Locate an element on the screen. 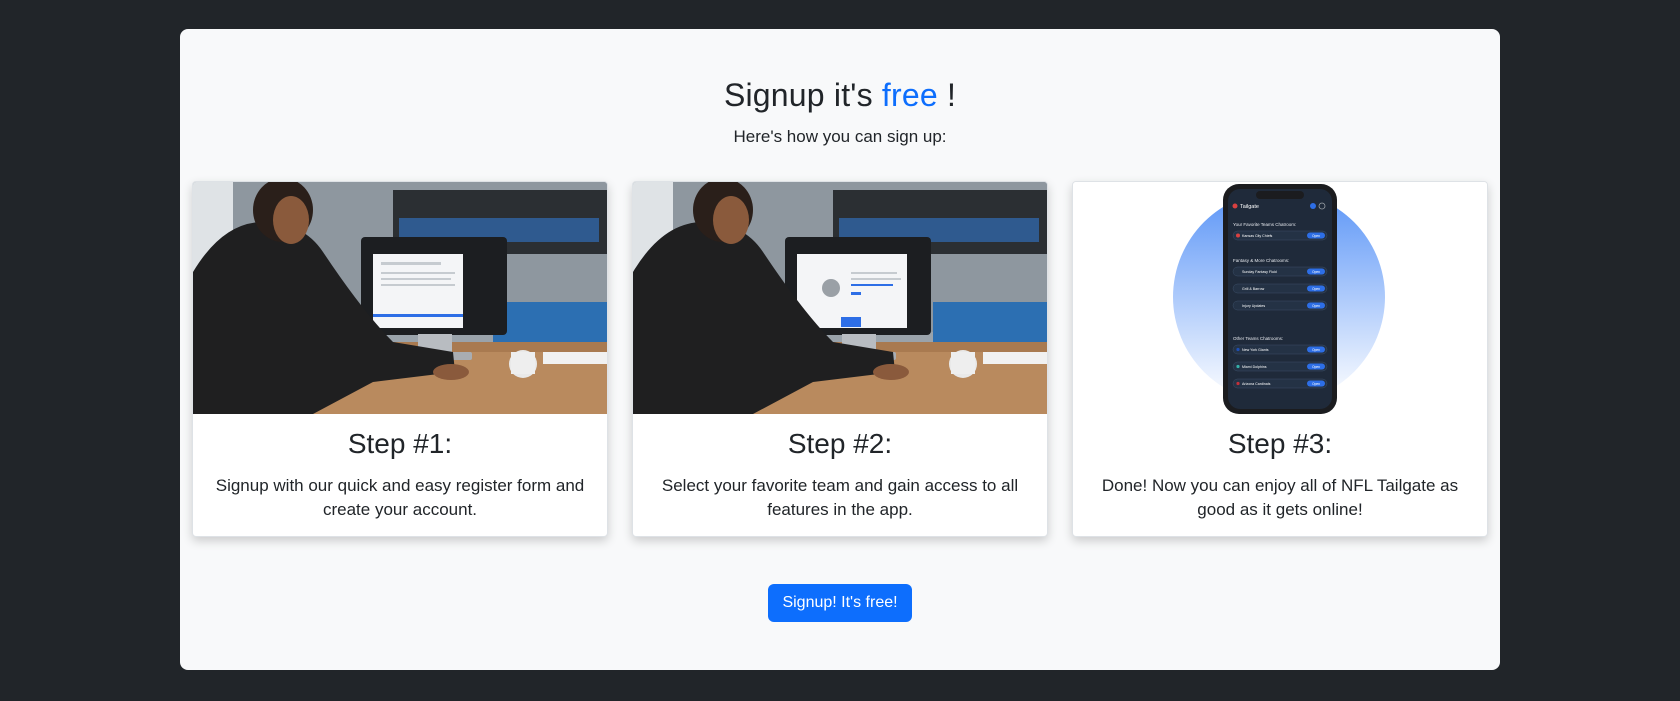  step-title: Step #2: is located at coordinates (840, 443).